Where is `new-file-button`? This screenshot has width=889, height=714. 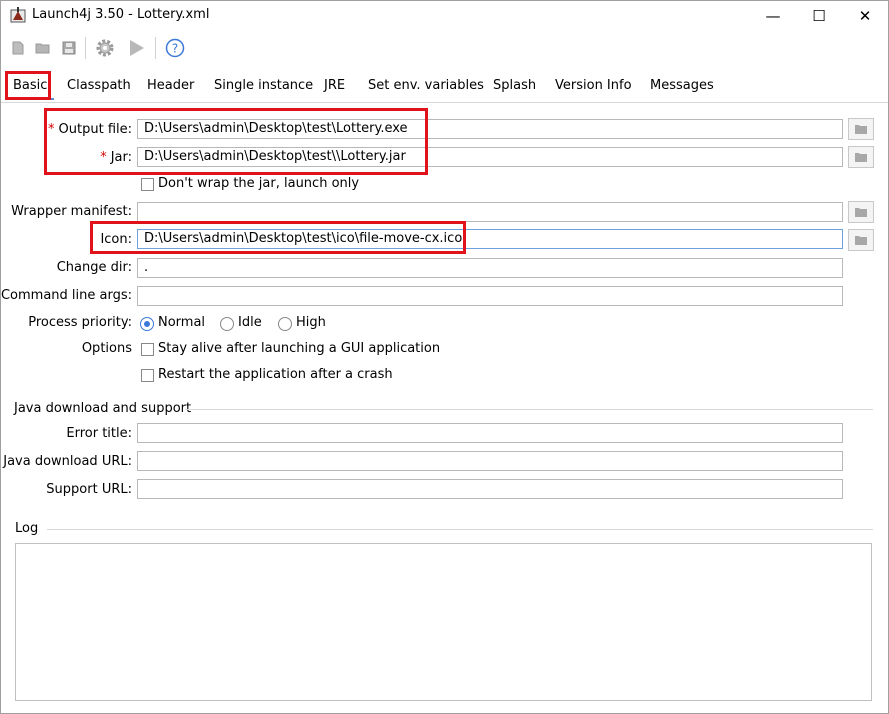 new-file-button is located at coordinates (18, 48).